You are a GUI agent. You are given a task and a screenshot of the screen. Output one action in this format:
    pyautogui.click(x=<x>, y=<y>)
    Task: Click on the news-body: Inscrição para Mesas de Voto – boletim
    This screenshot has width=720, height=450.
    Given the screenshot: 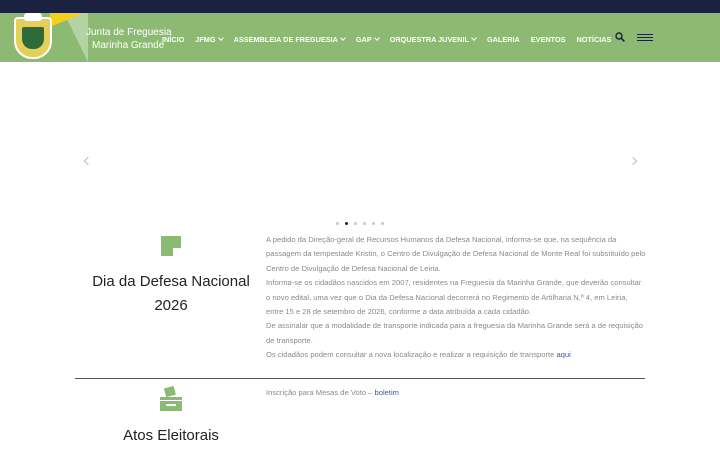 What is the action you would take?
    pyautogui.click(x=456, y=393)
    